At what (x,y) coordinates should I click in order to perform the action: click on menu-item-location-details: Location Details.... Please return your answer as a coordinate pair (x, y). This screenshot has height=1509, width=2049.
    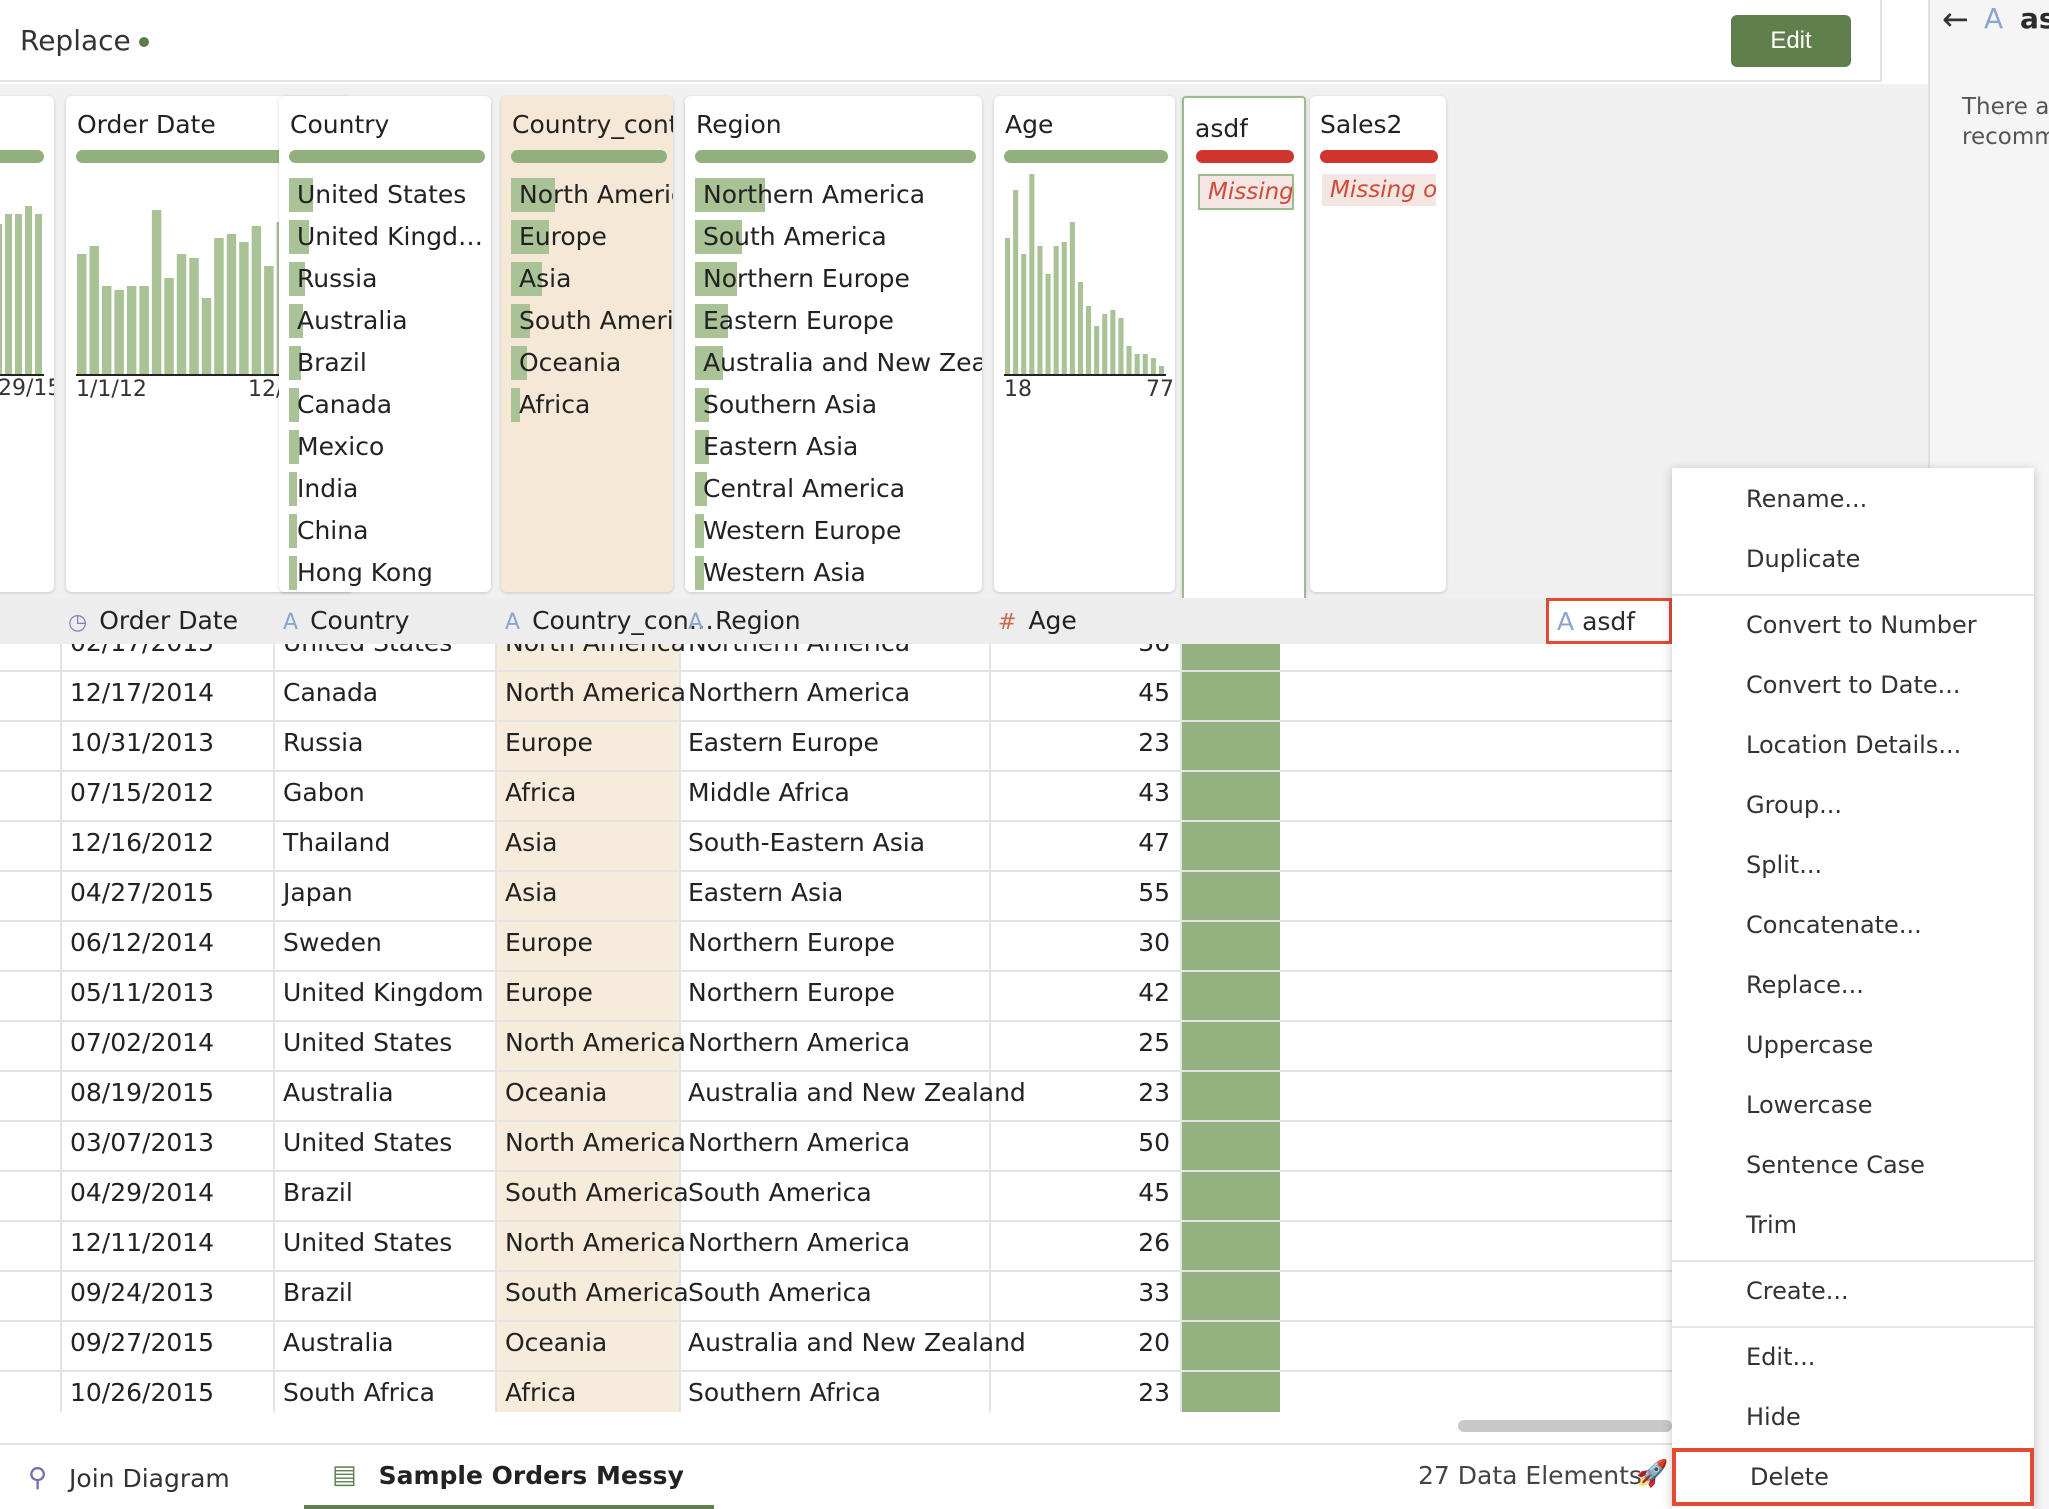
    Looking at the image, I should click on (1853, 745).